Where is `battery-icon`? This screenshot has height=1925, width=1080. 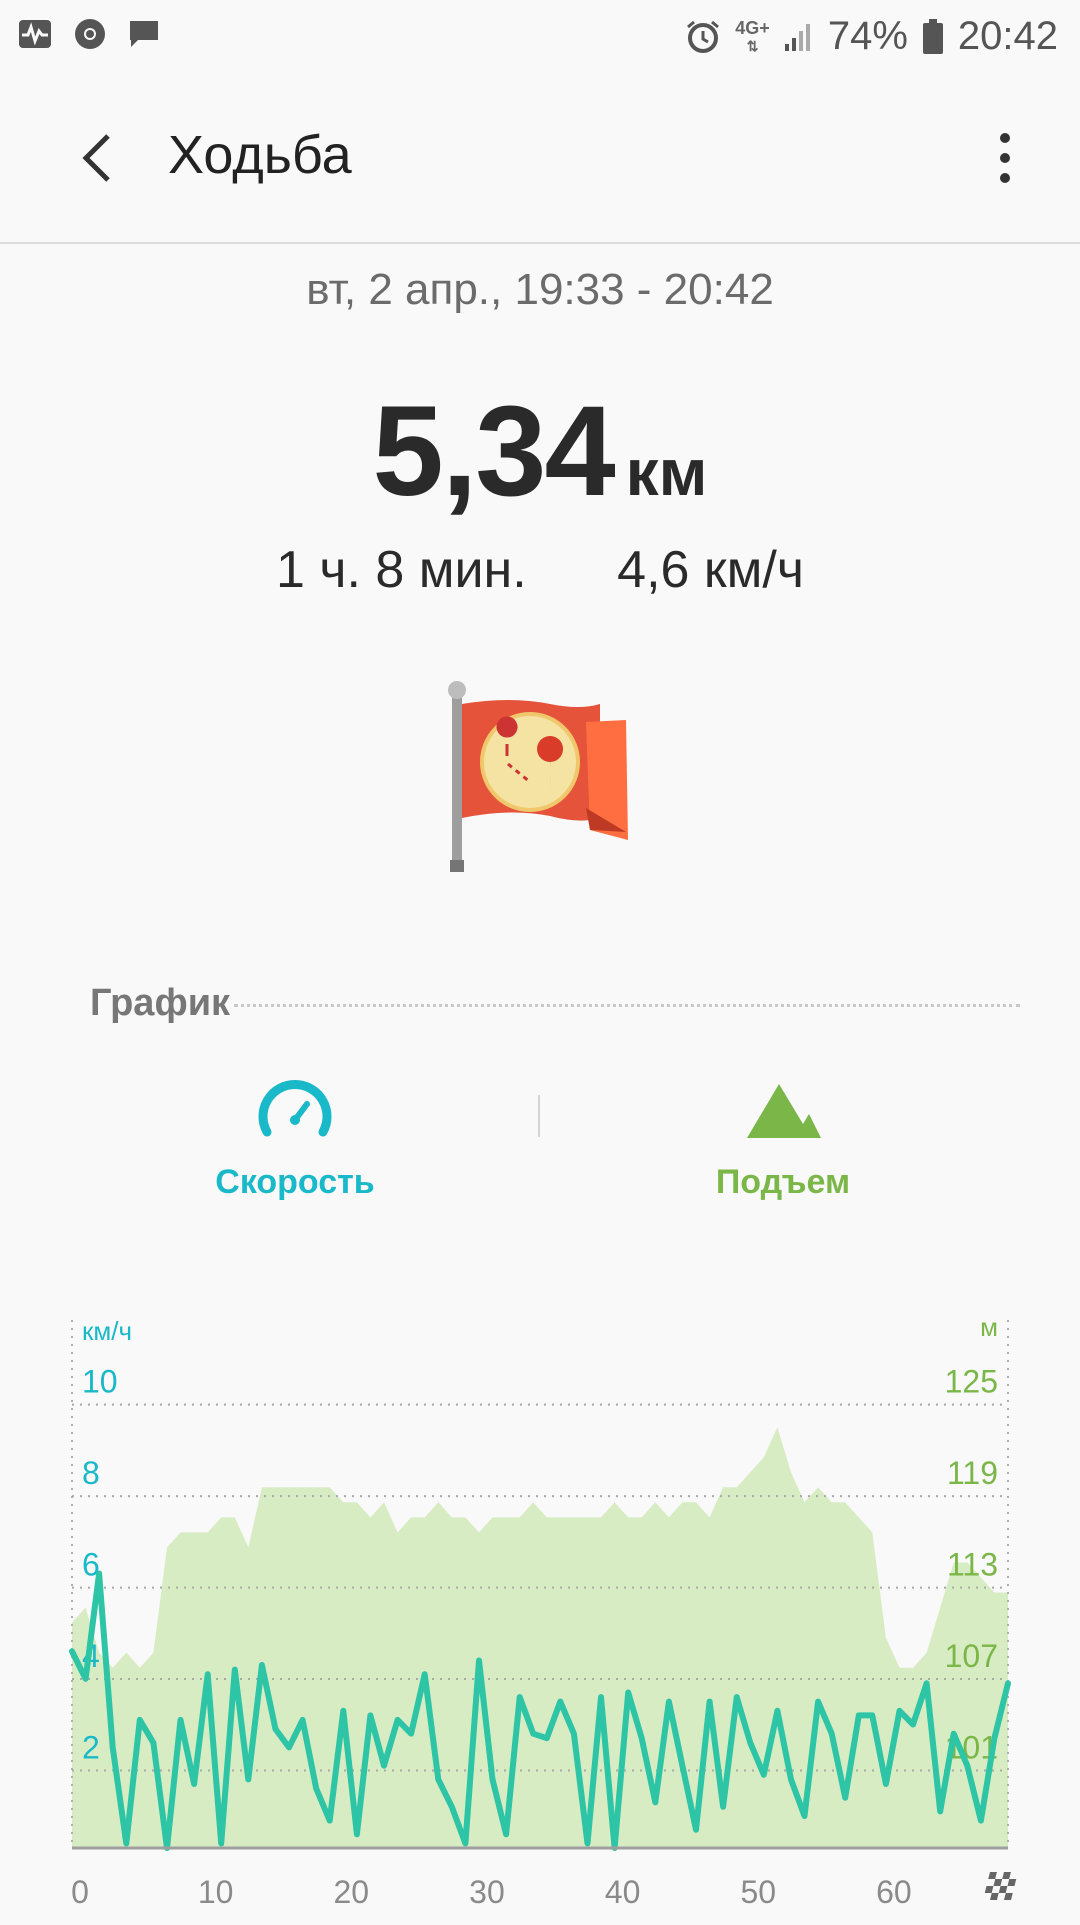 battery-icon is located at coordinates (932, 36).